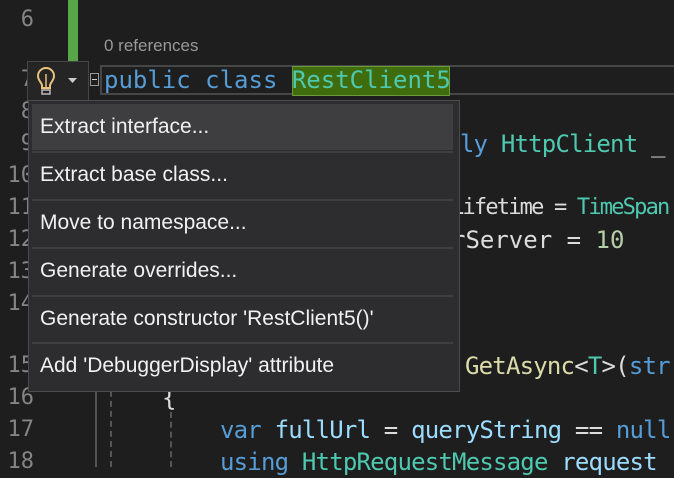  Describe the element at coordinates (322, 430) in the screenshot. I see `identifier: fullUrl` at that location.